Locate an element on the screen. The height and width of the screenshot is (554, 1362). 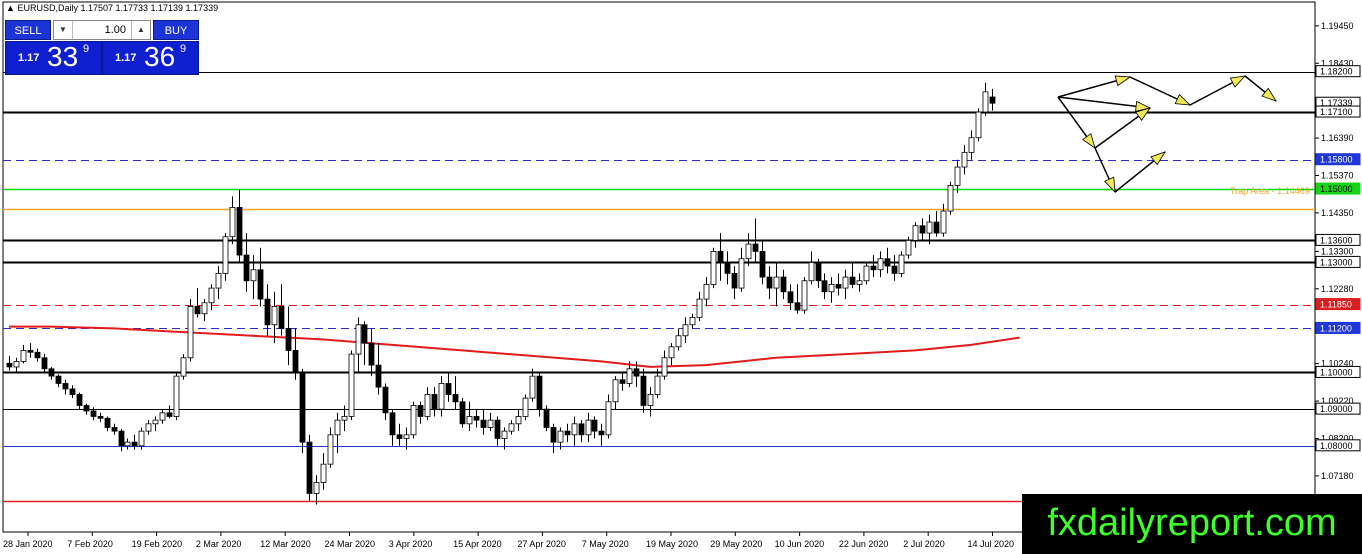
price-tick-label: 1.16390 is located at coordinates (1337, 138).